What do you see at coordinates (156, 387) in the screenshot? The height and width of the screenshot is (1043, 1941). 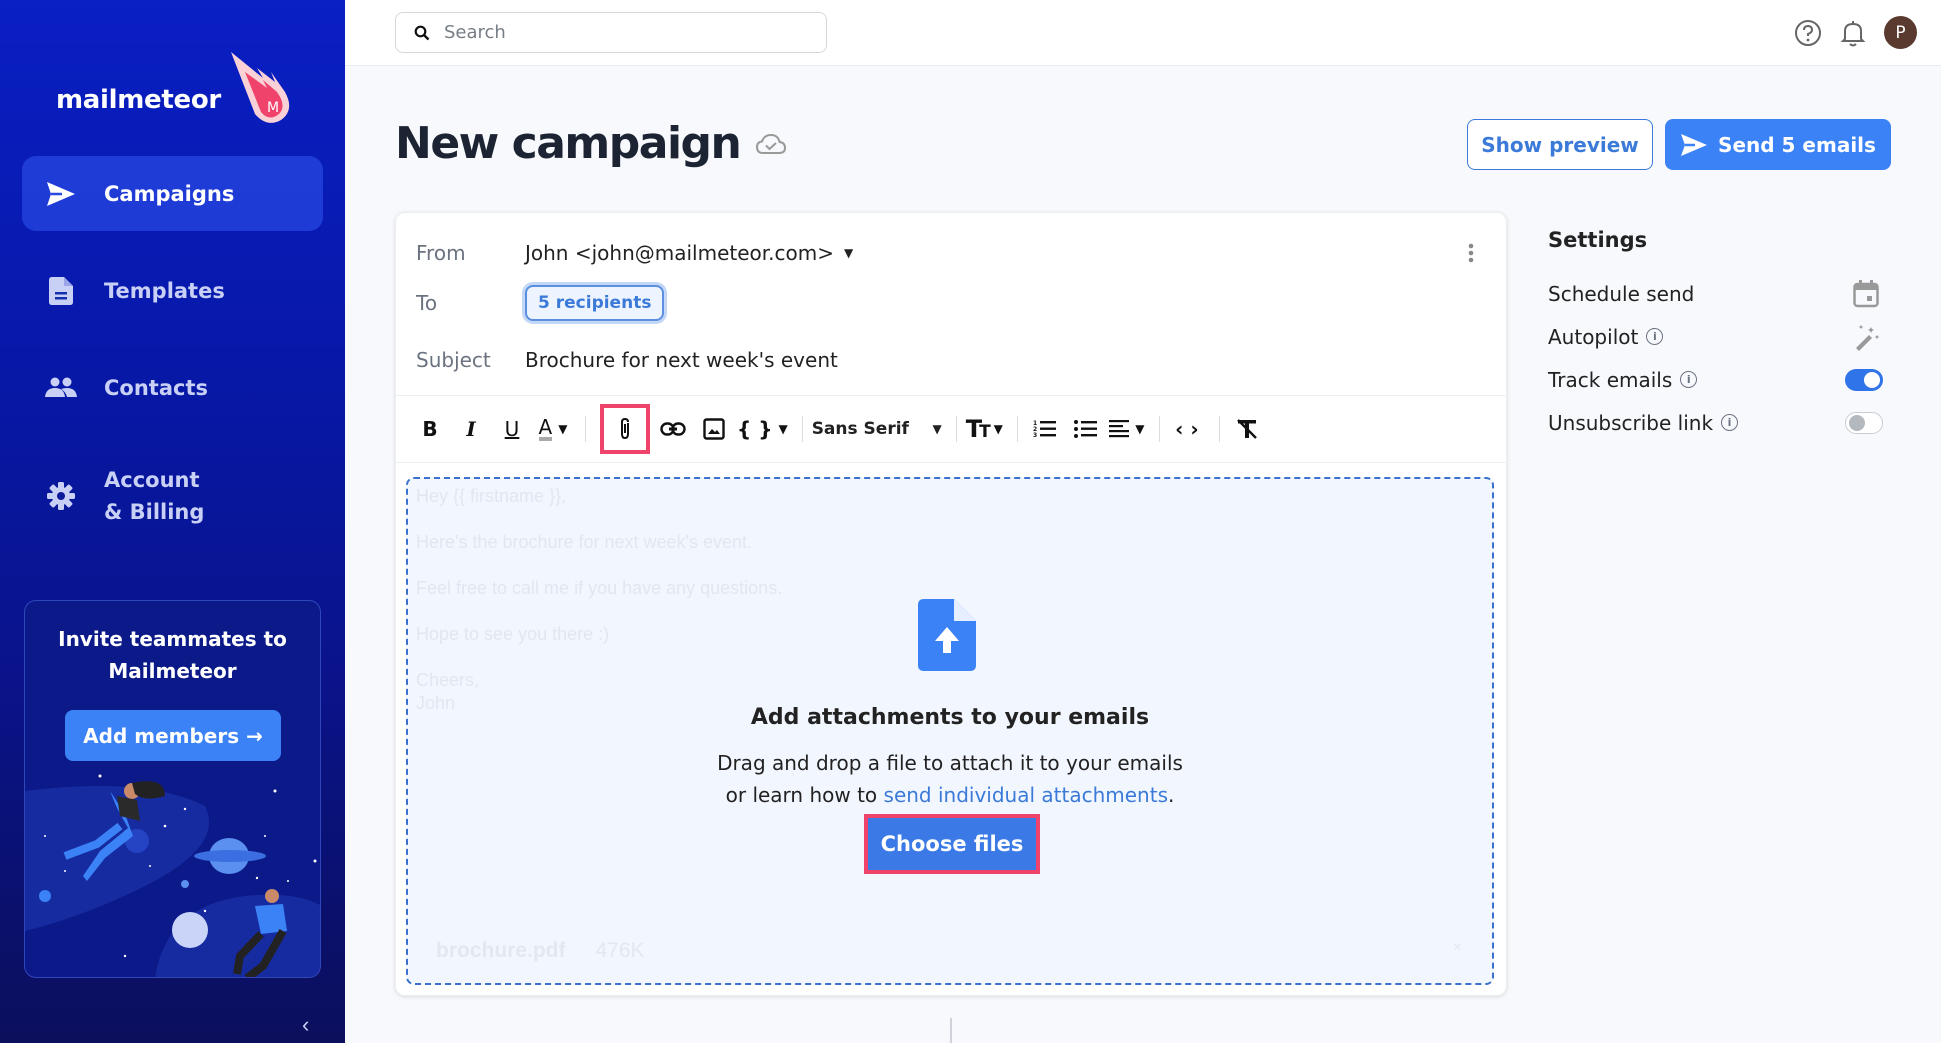 I see `sidebar-item-label: Contacts` at bounding box center [156, 387].